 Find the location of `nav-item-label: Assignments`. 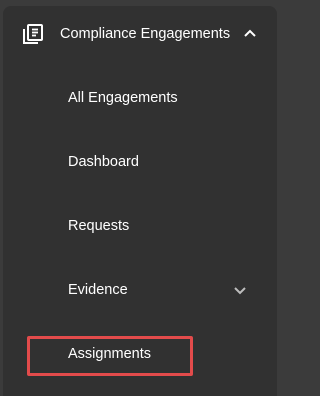

nav-item-label: Assignments is located at coordinates (110, 354).